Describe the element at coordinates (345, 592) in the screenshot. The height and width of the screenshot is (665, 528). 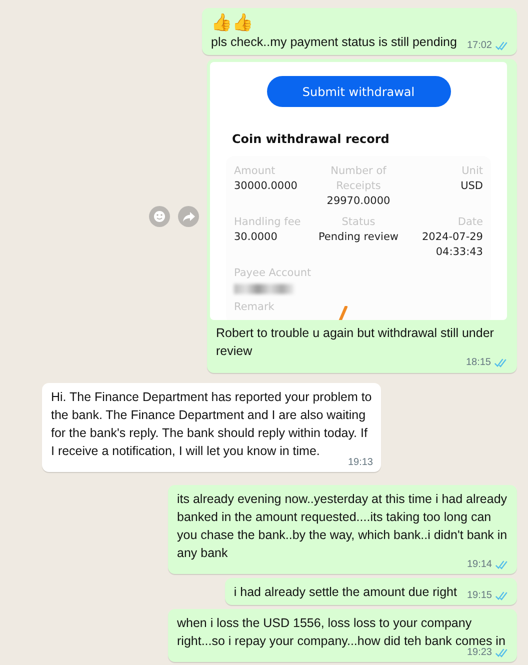
I see `message-text: i had already settle the amount due right` at that location.